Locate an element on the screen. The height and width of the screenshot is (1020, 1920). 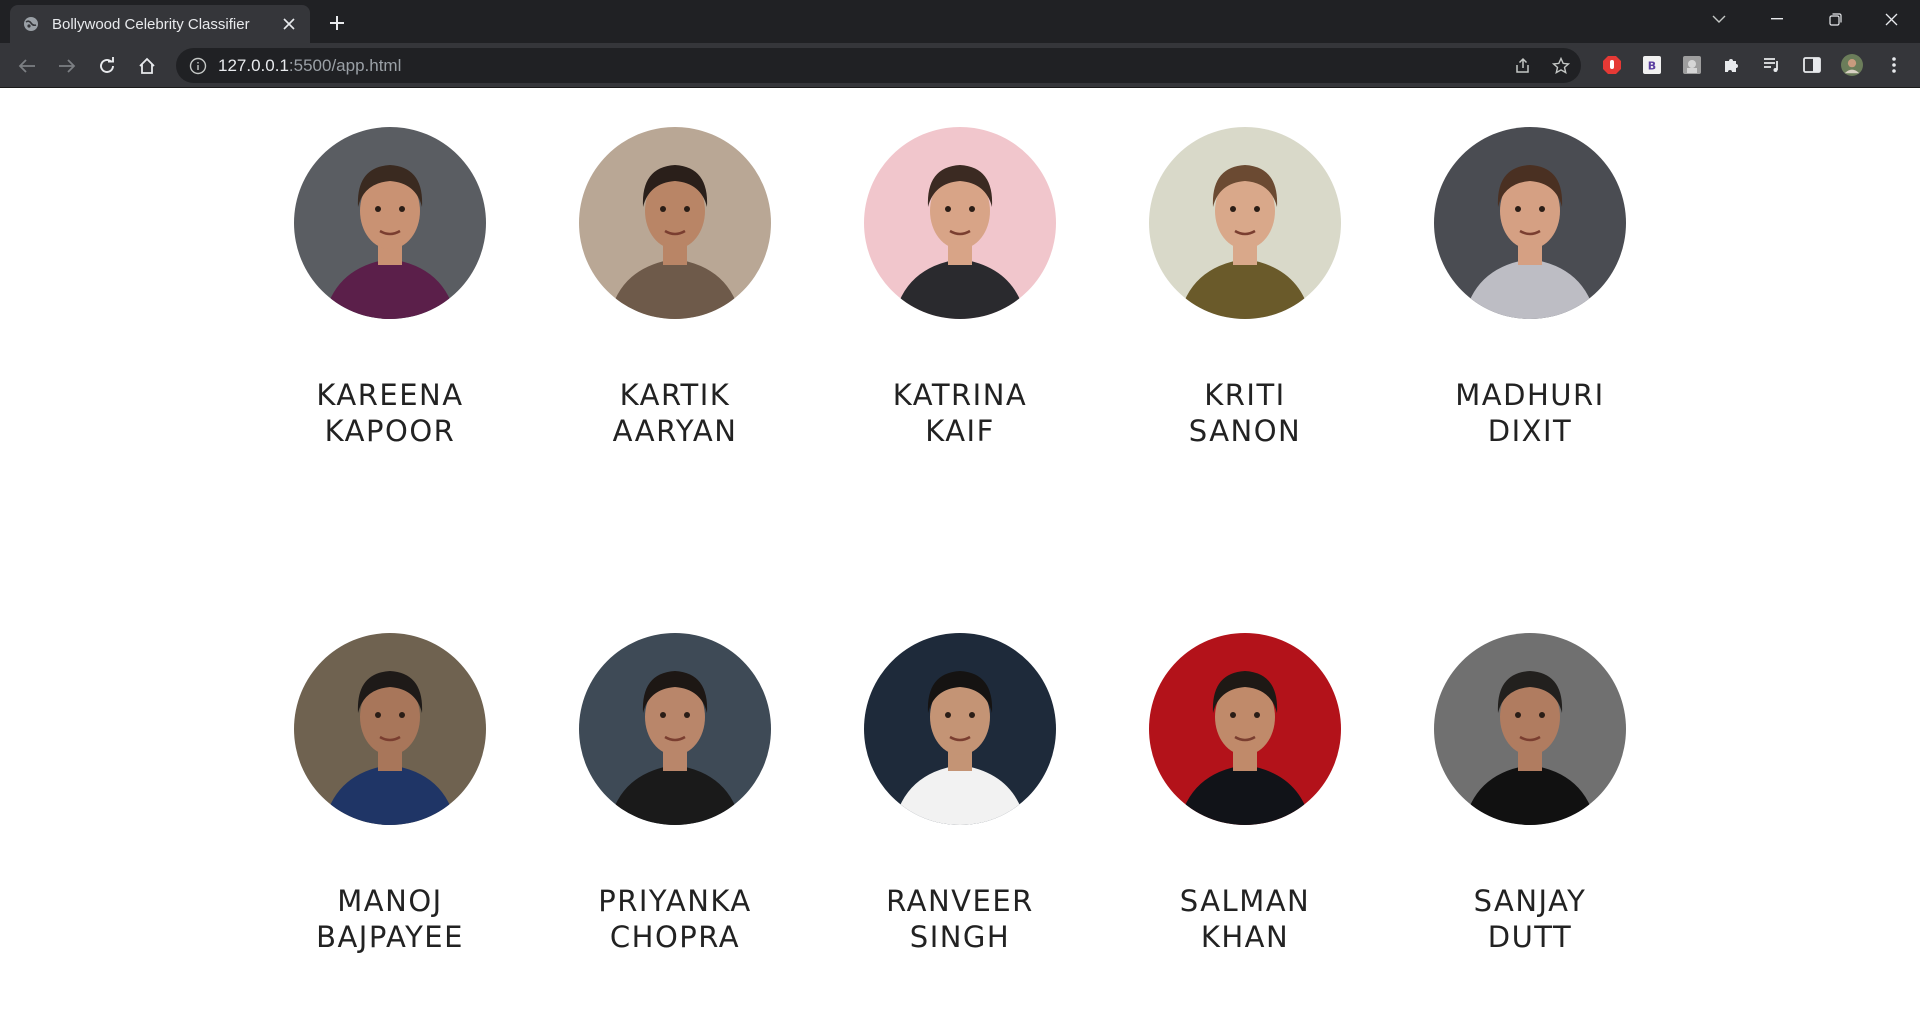
celebrity-card: PRIYANKA CHOPRA is located at coordinates (675, 794).